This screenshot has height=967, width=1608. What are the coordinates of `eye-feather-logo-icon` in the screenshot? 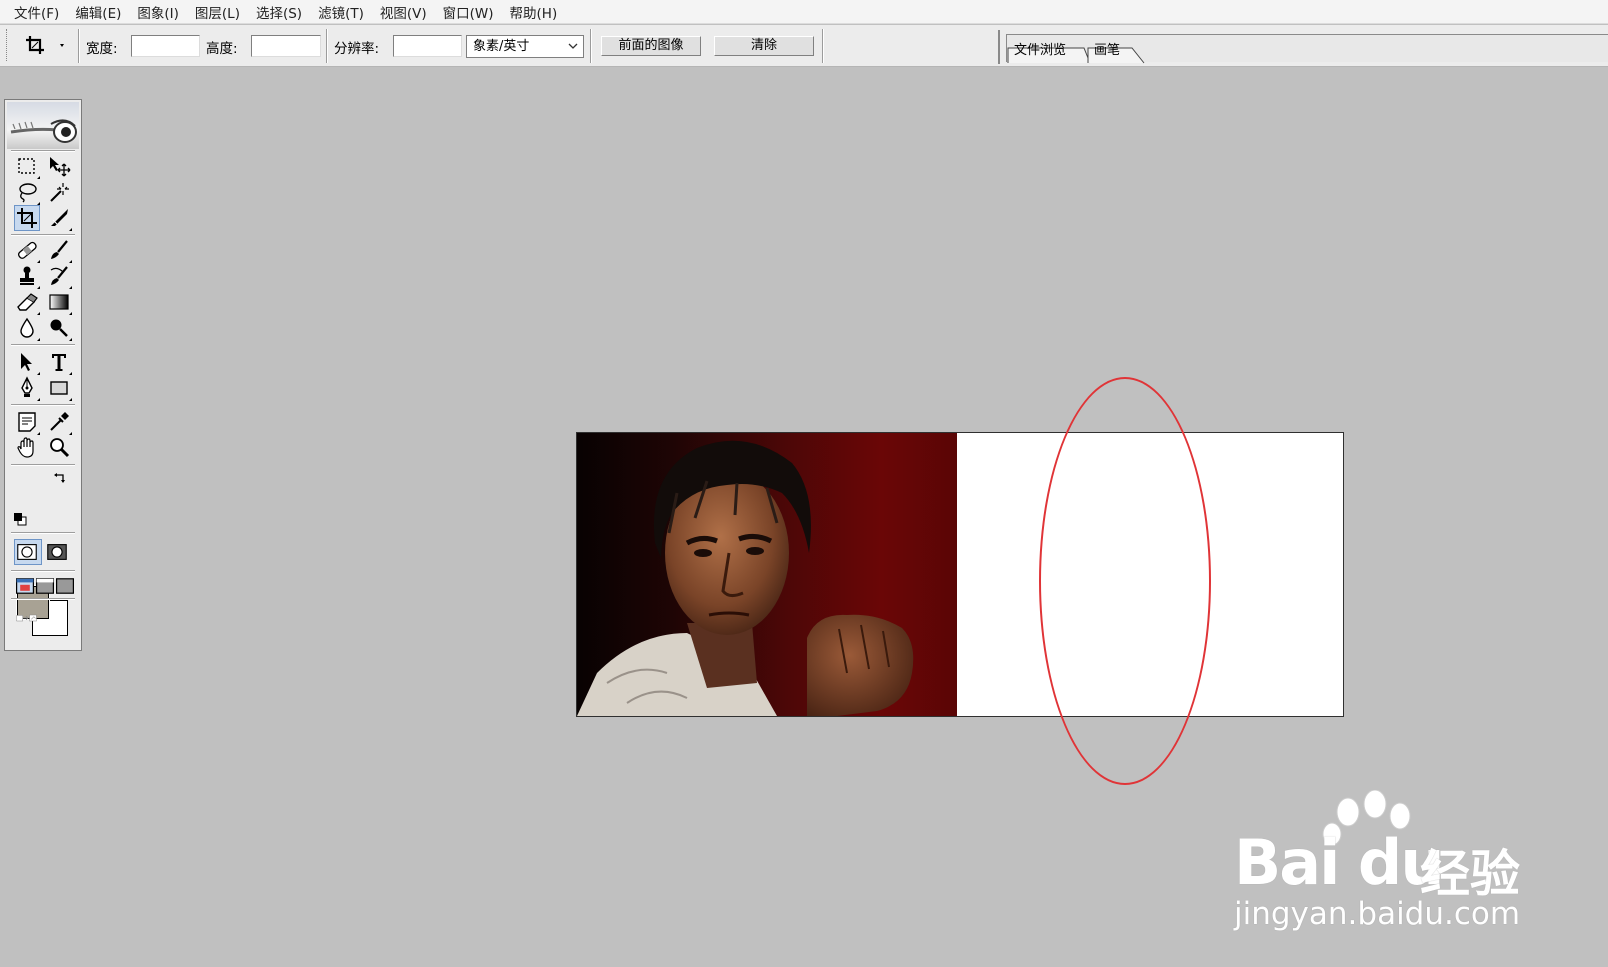 It's located at (43, 131).